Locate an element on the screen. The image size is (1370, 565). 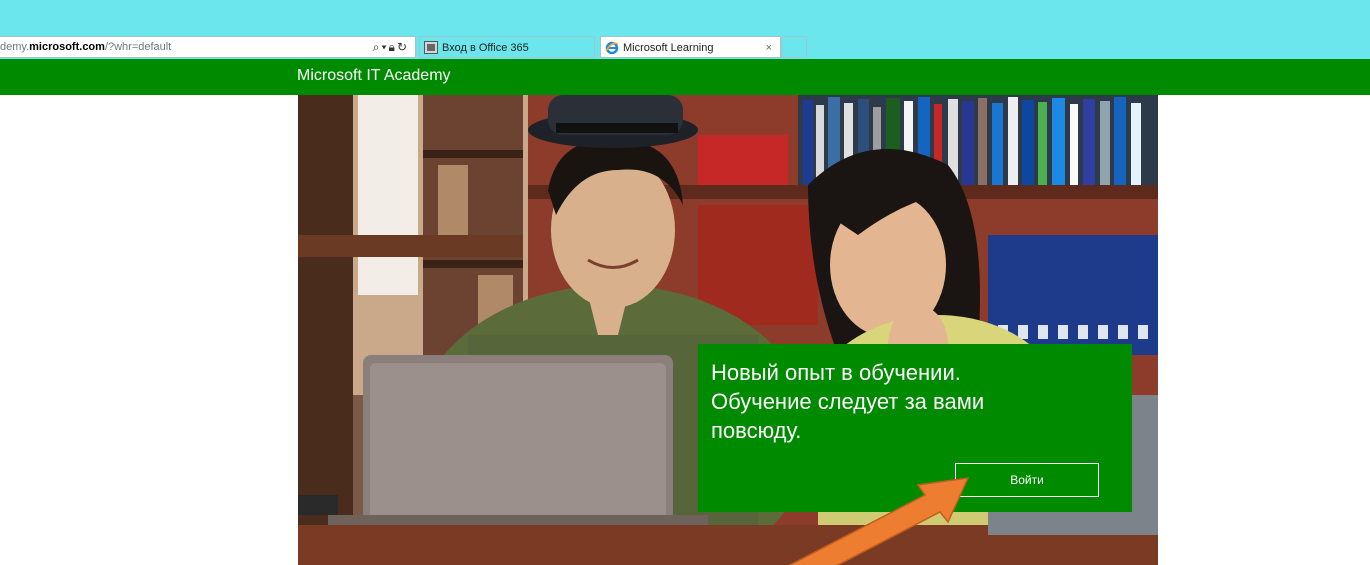
dropdown-icon: ▾ is located at coordinates (385, 47).